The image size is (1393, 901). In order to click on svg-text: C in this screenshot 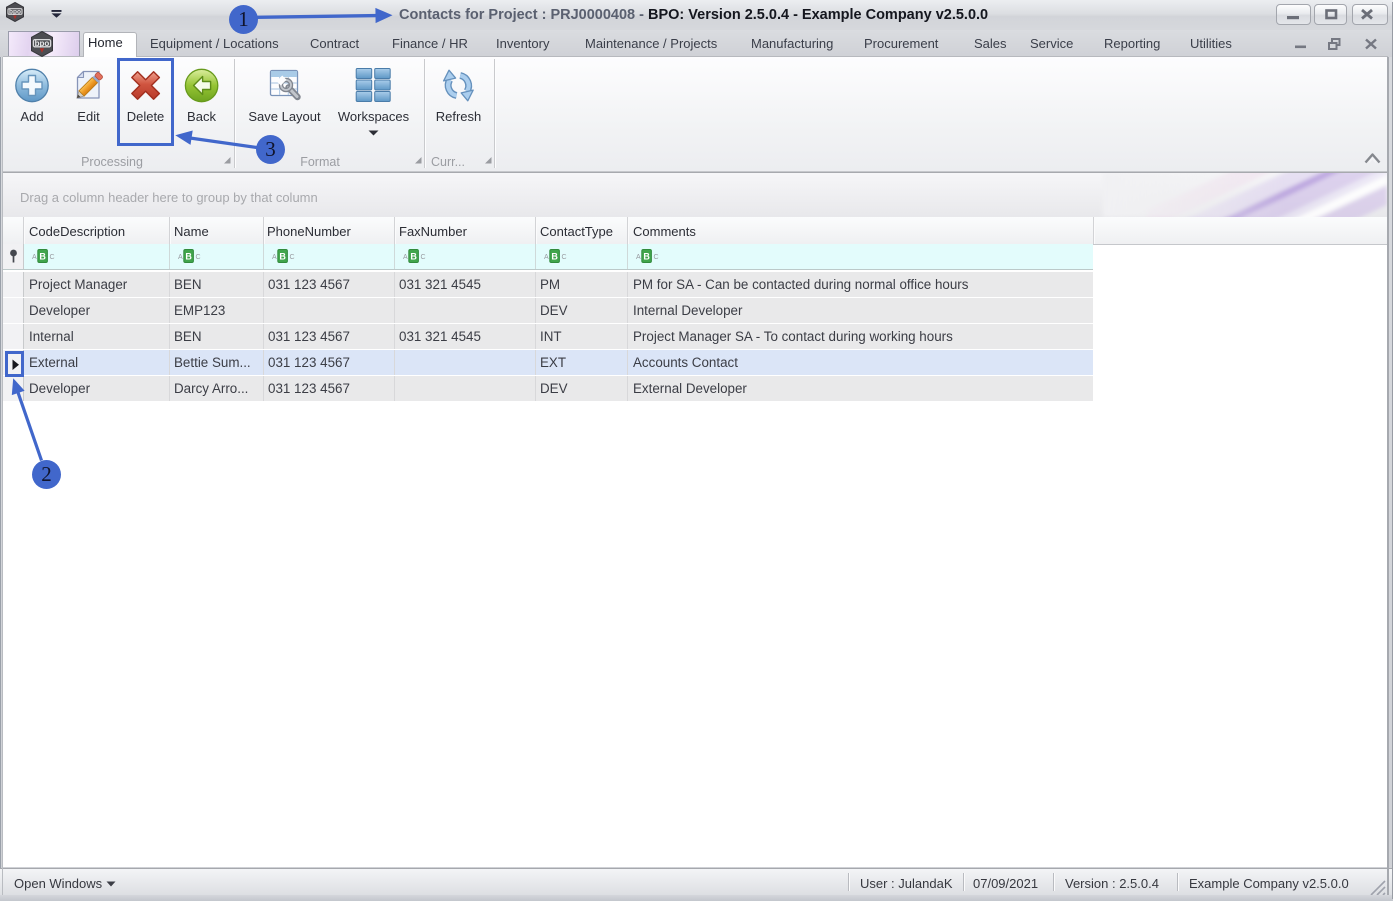, I will do `click(52, 257)`.